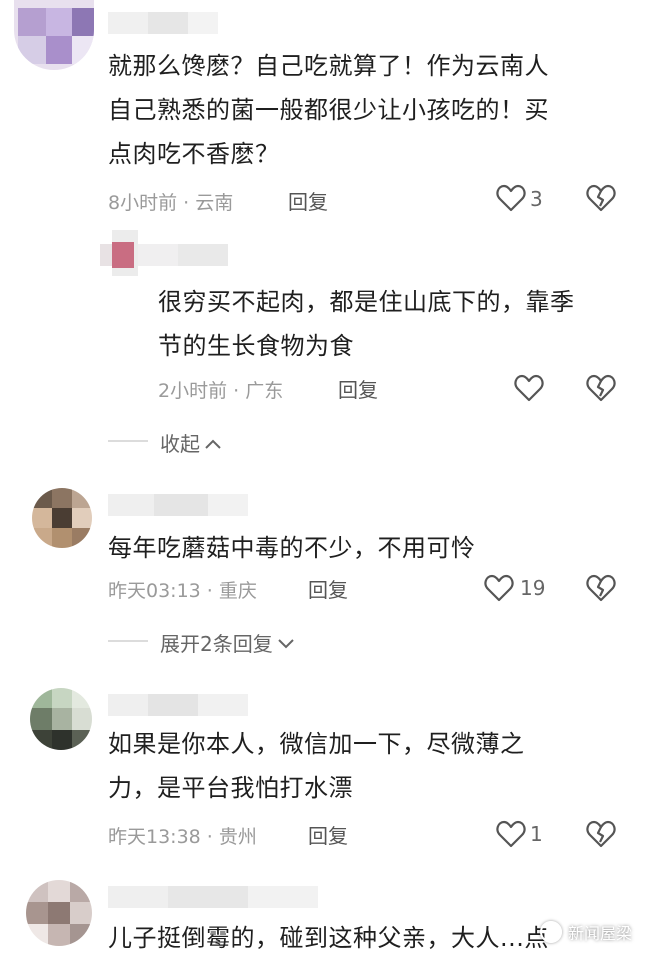  What do you see at coordinates (600, 933) in the screenshot?
I see `watermark-text: 新闻屋梁` at bounding box center [600, 933].